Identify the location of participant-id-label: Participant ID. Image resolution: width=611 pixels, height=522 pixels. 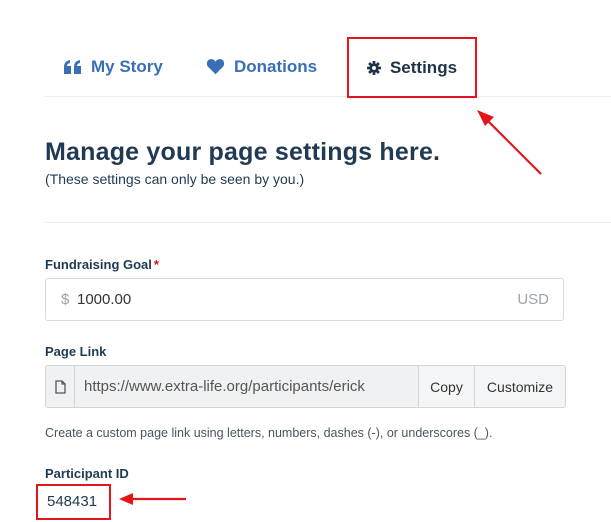
(87, 473).